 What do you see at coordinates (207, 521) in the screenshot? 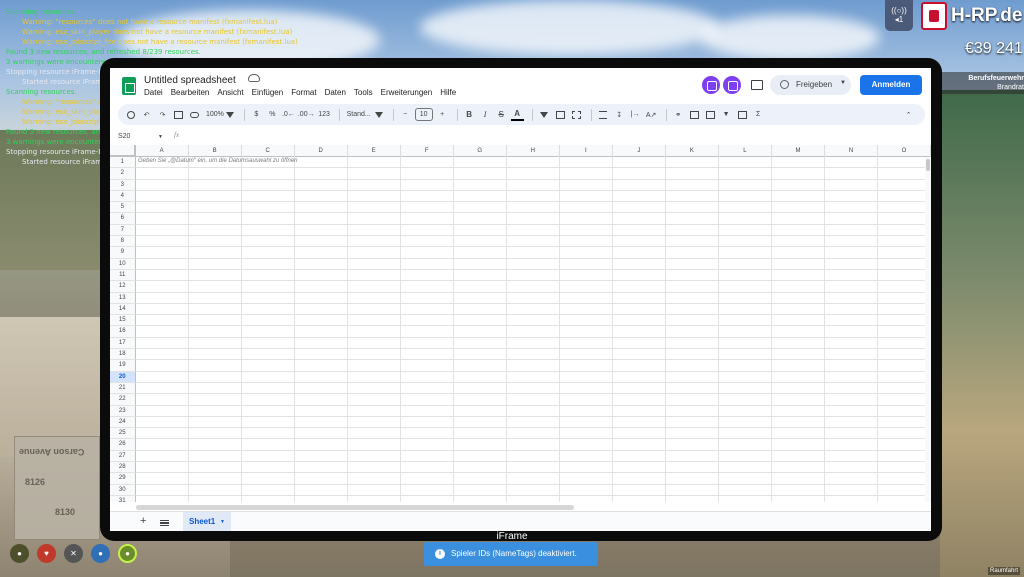
I see `tab-sheet1: Sheet1 ▼` at bounding box center [207, 521].